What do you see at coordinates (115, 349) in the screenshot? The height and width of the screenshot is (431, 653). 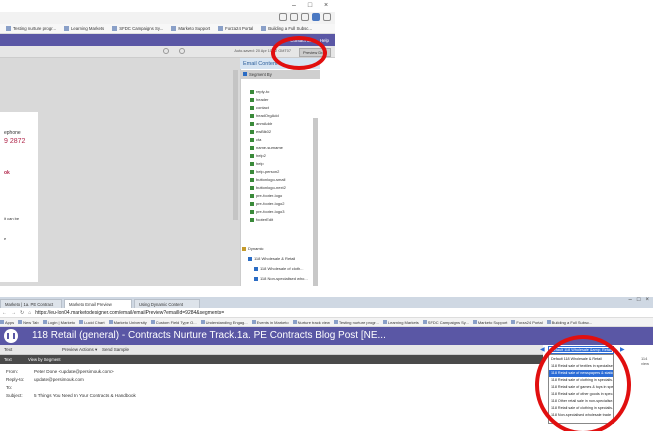 I see `send-sample-button: Send Sample` at bounding box center [115, 349].